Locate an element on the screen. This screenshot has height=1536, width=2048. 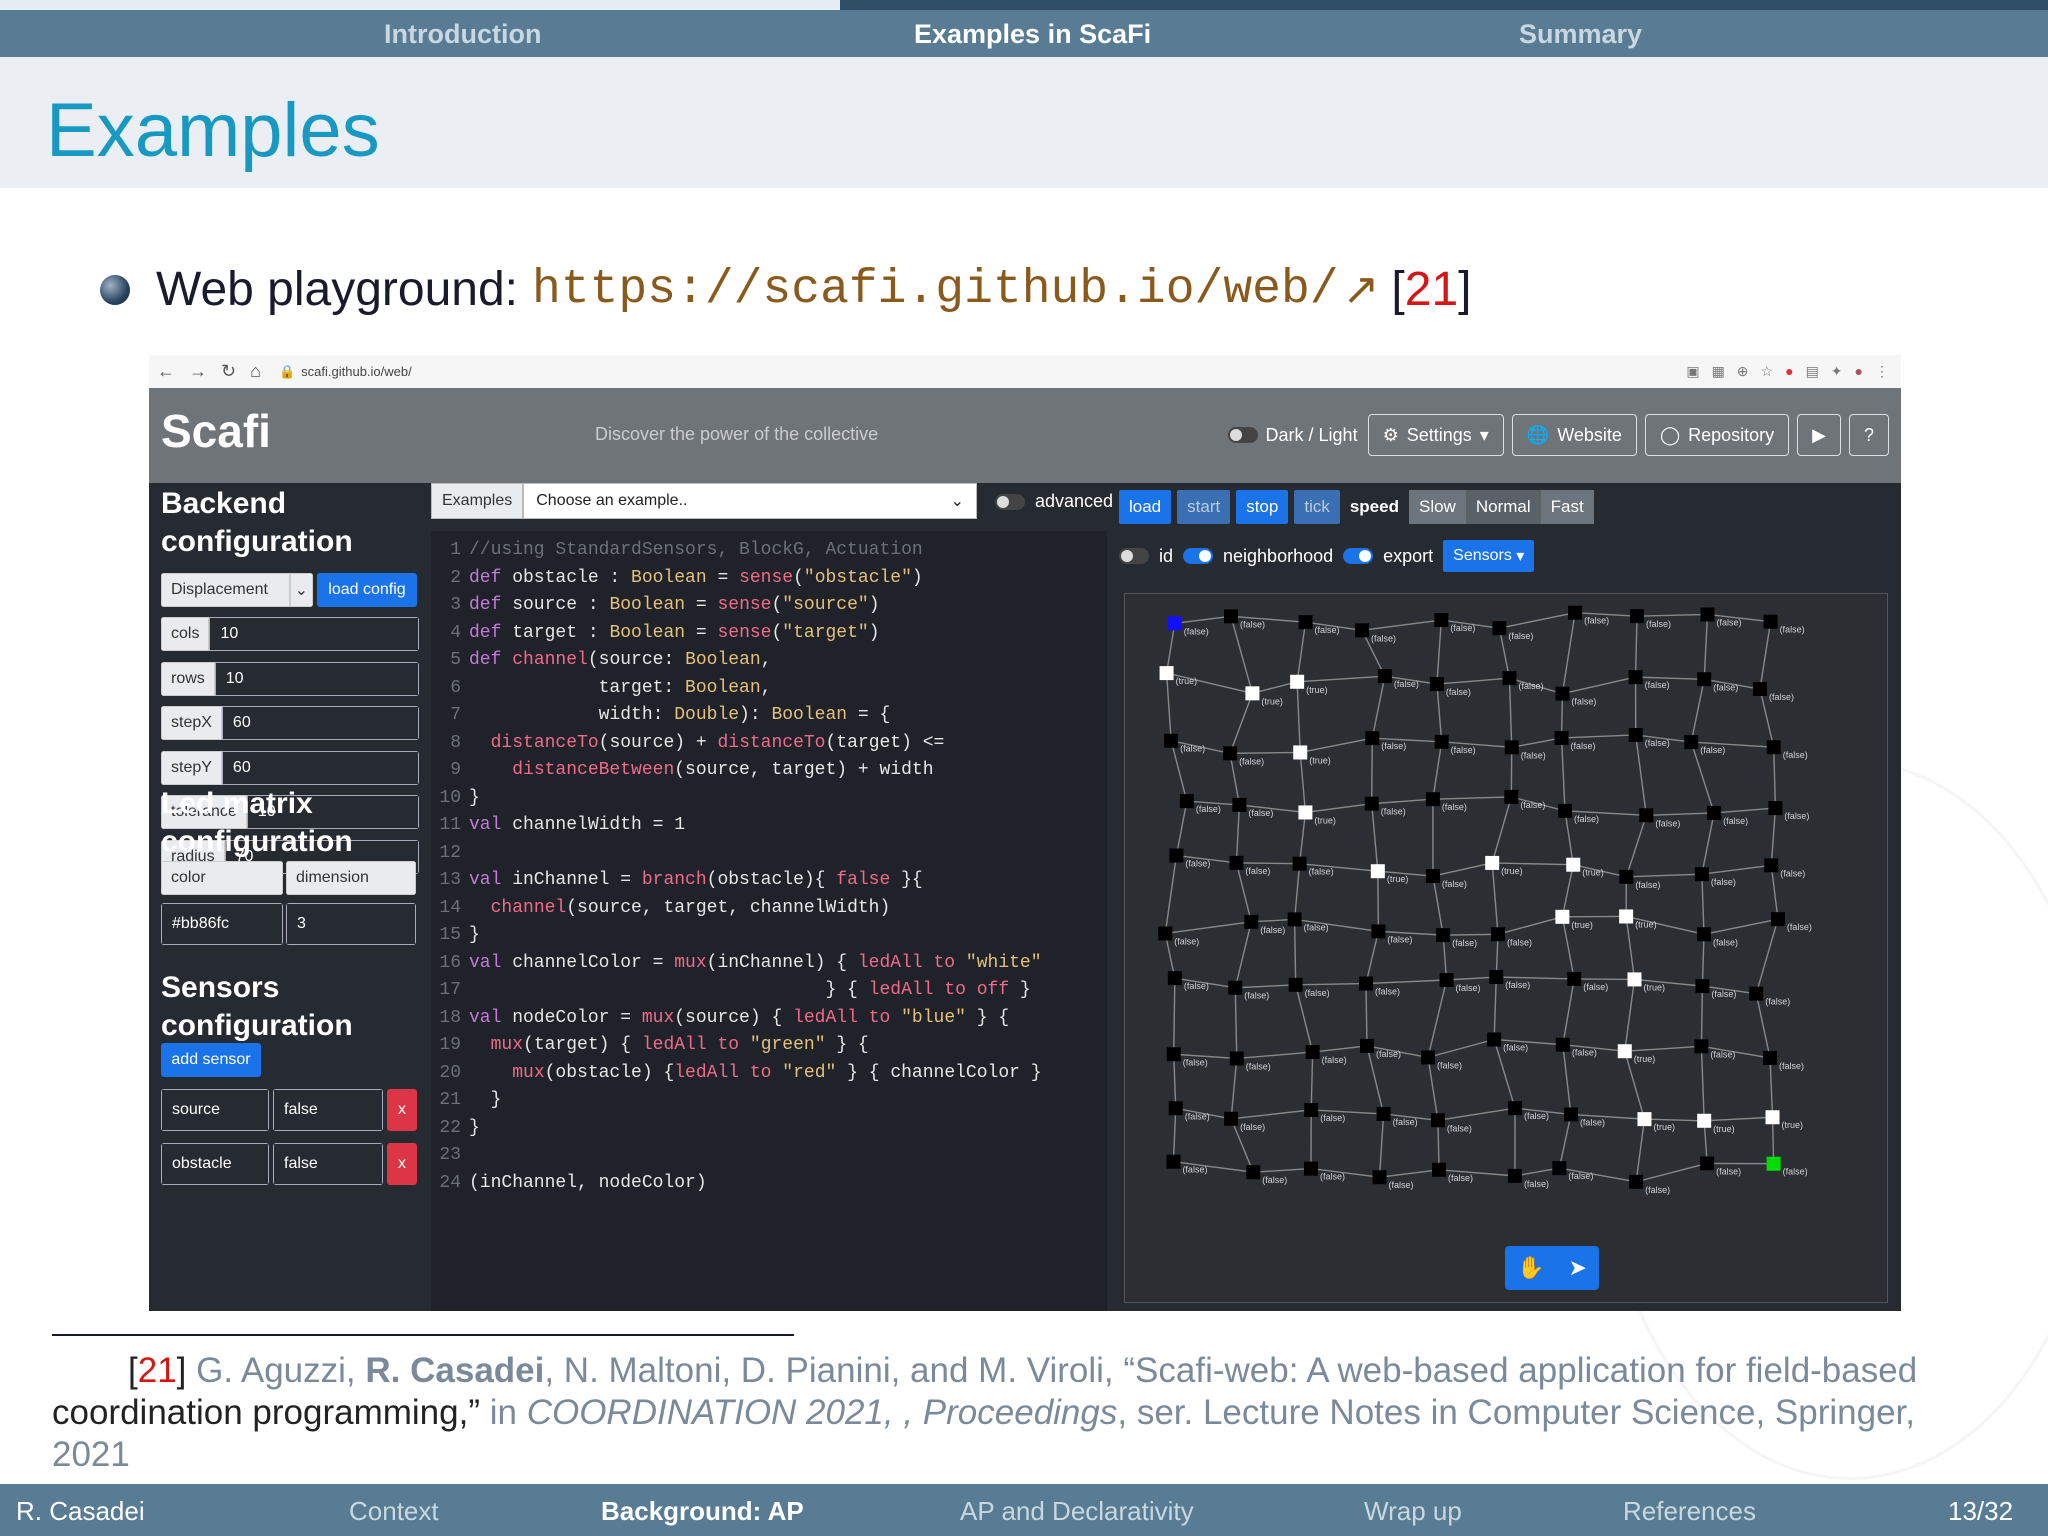
load-config-button: load config is located at coordinates (367, 590).